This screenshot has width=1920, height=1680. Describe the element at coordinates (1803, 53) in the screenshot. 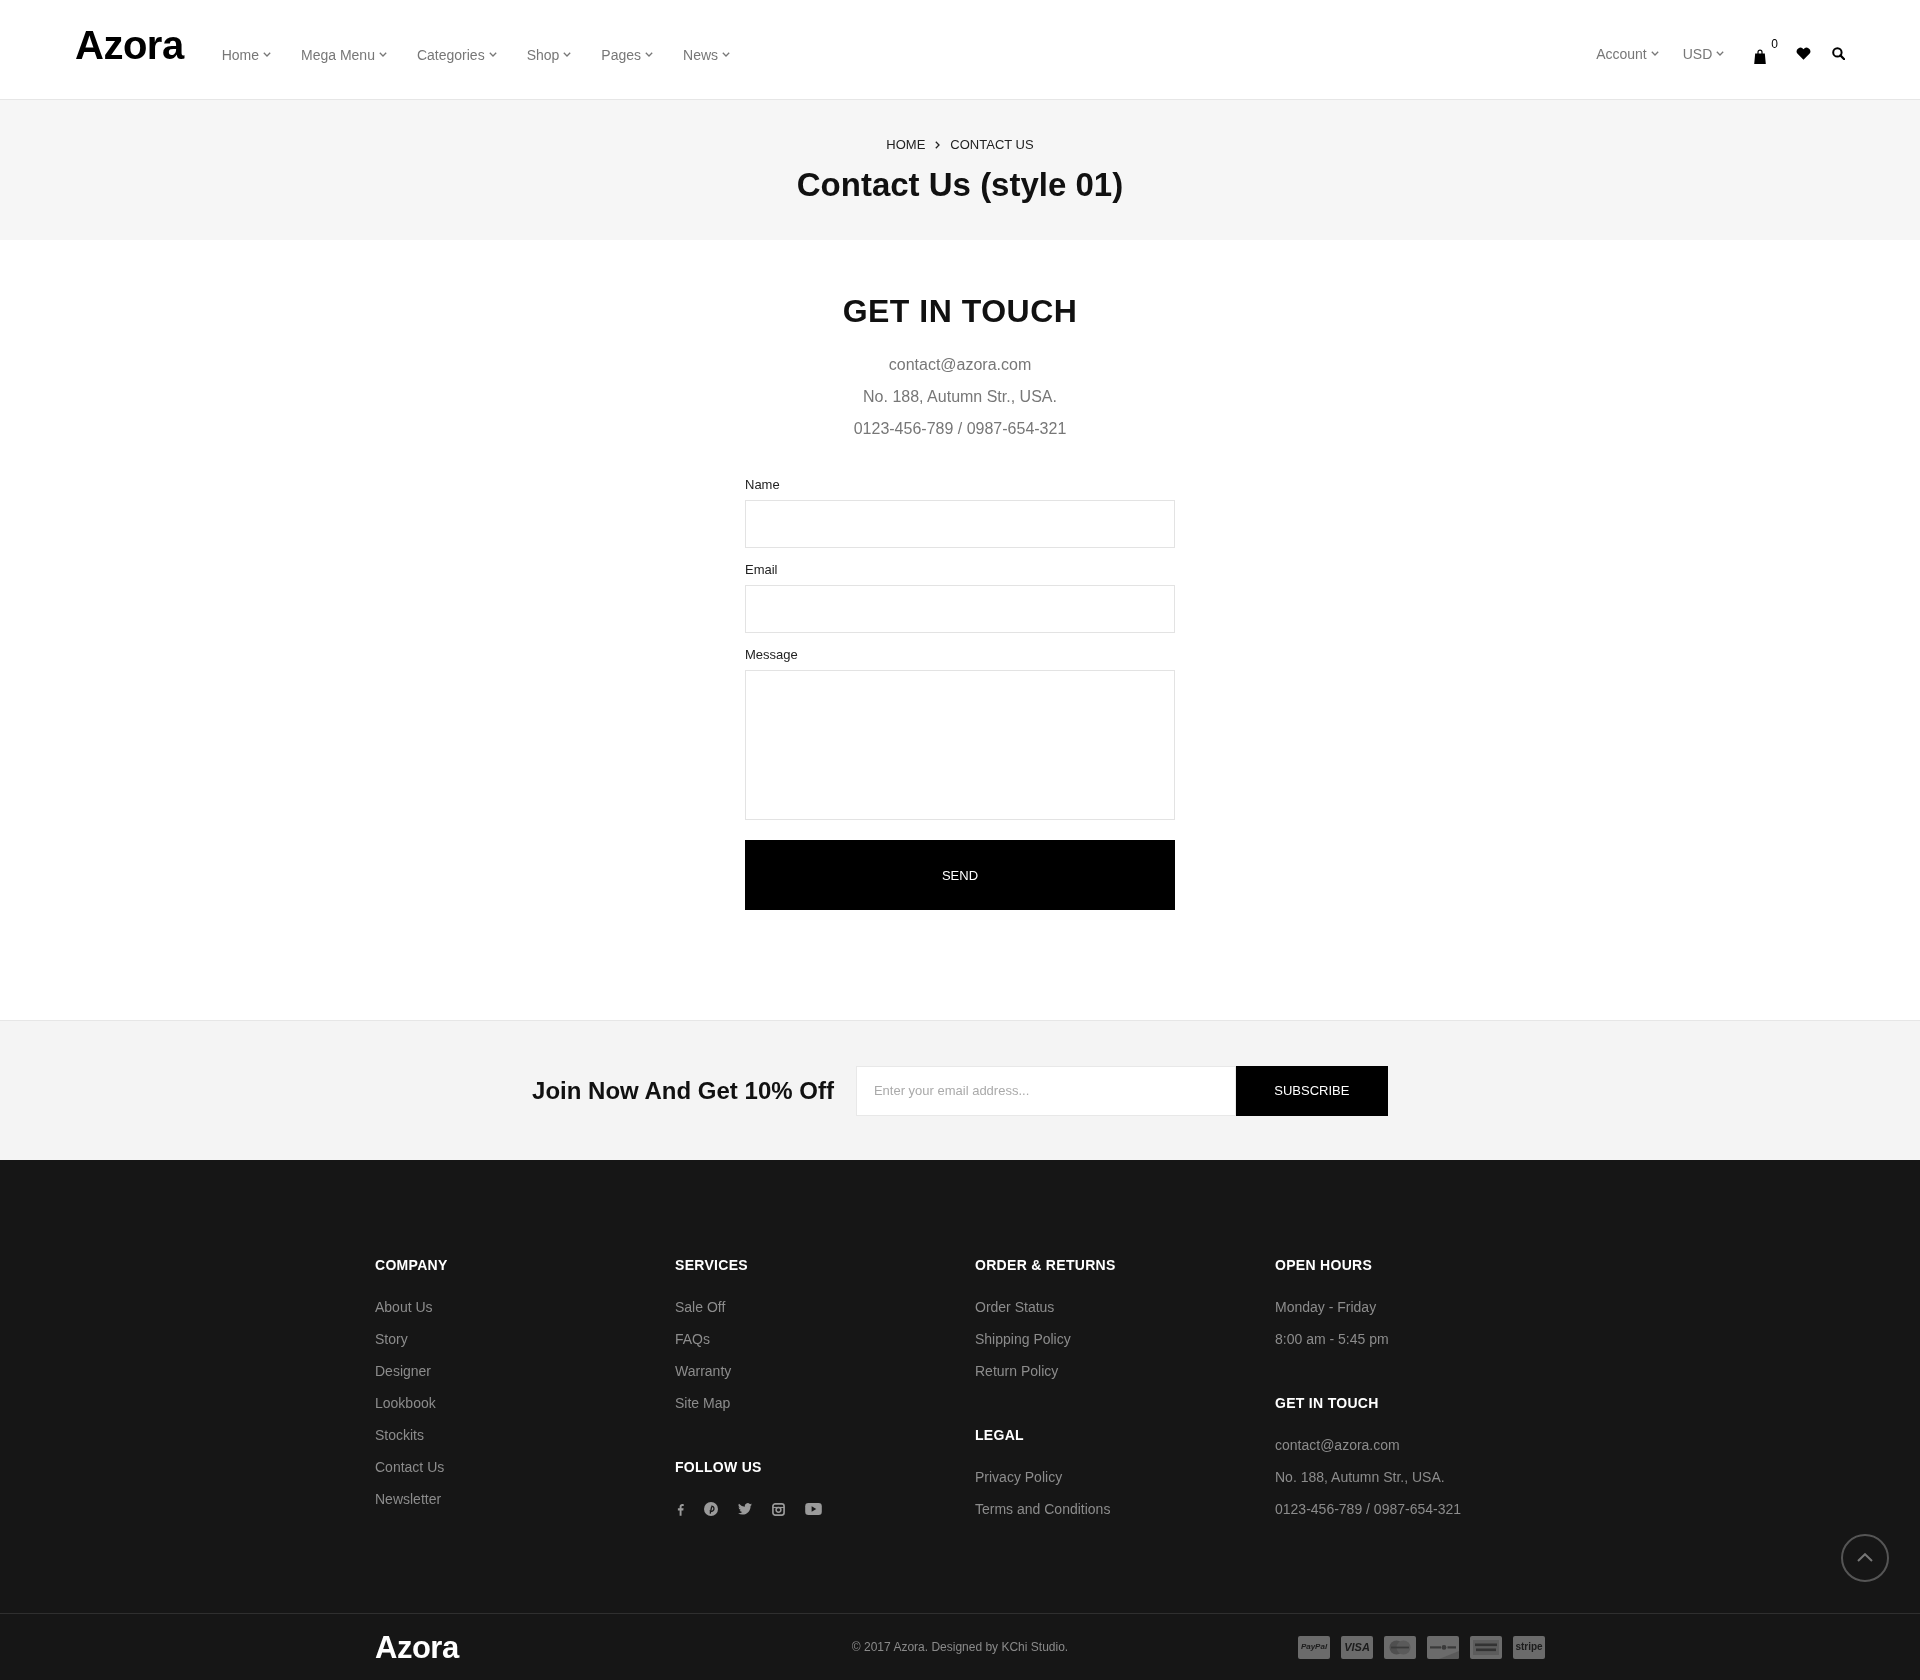

I see `heart-icon` at that location.